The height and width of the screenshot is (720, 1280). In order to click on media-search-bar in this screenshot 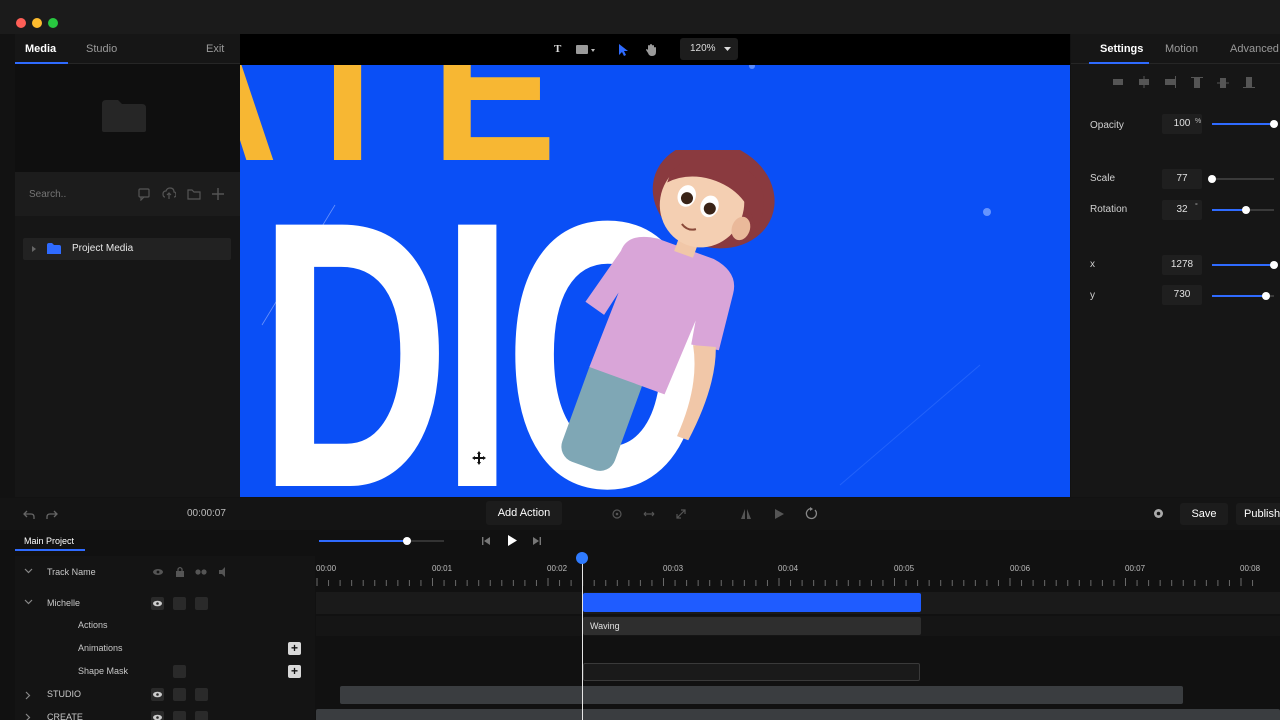, I will do `click(127, 194)`.